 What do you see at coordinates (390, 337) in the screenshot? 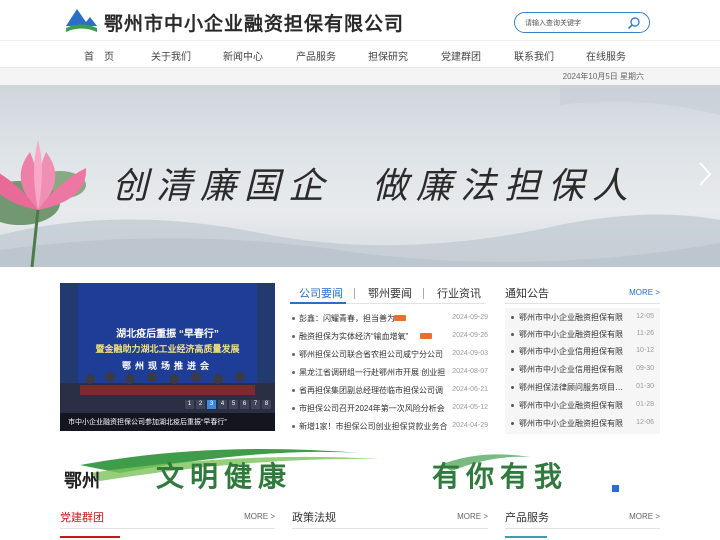
I see `news-item: 融资担保为实体经济“输血增氧” 2024-09-26` at bounding box center [390, 337].